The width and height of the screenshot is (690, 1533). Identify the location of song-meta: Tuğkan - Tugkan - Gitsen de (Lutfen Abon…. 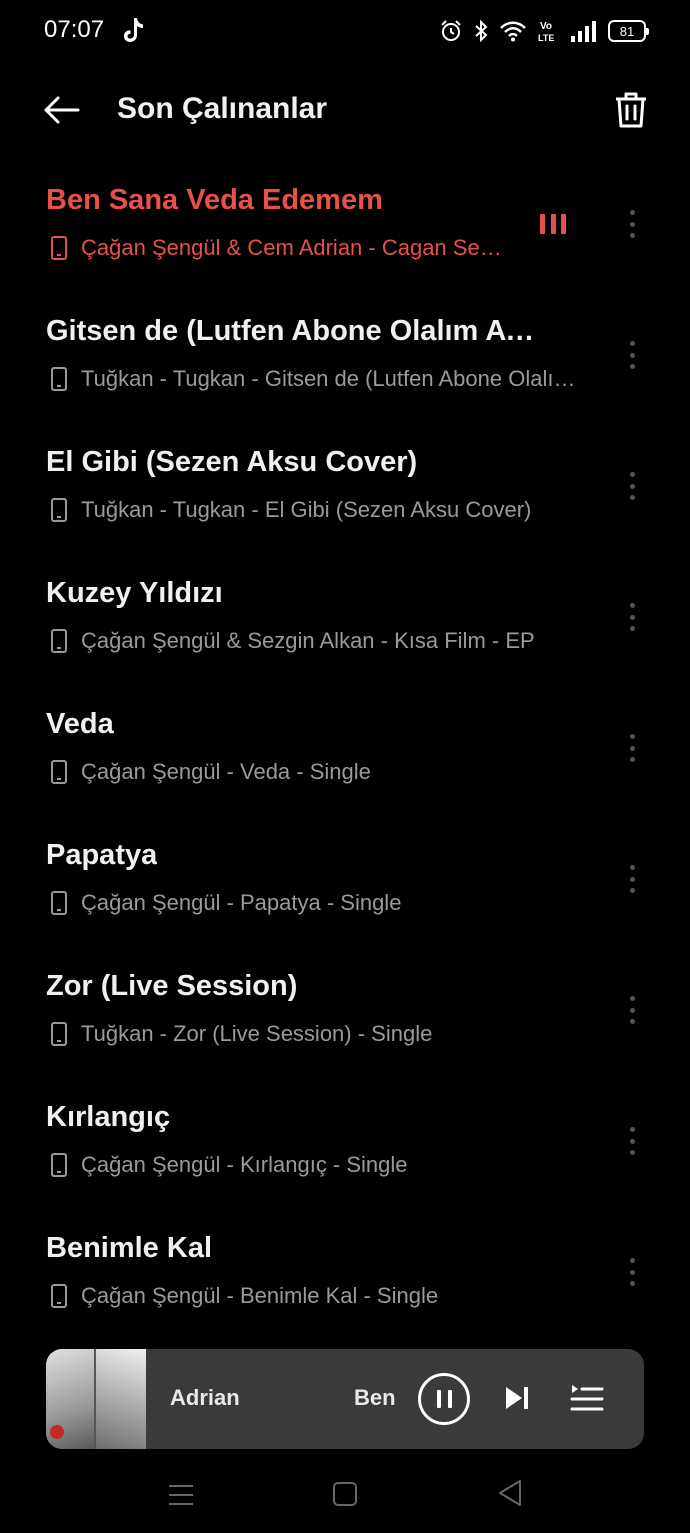
(331, 378).